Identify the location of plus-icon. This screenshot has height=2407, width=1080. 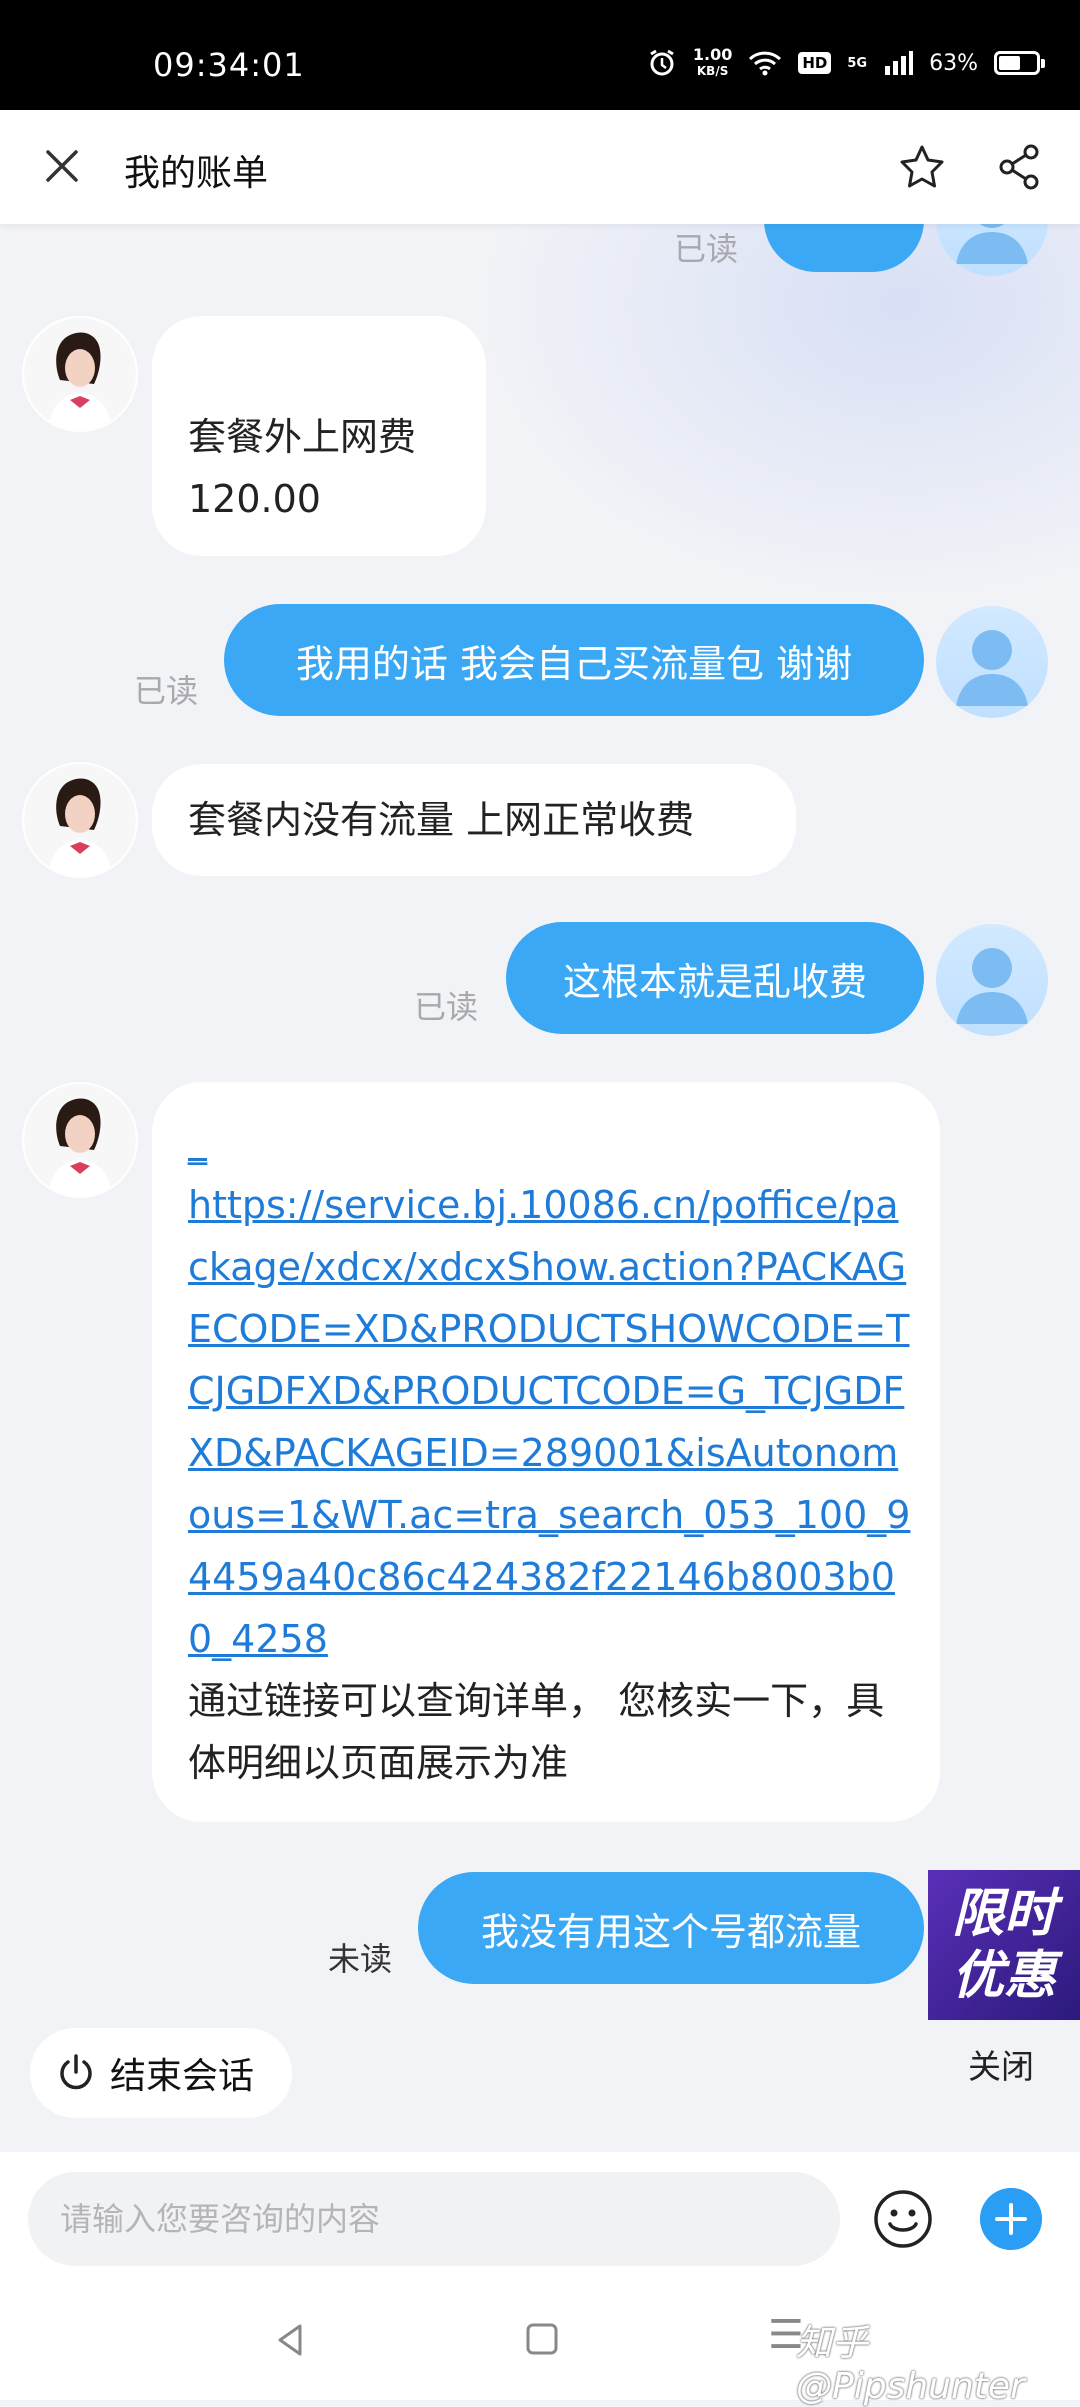
(1011, 2219).